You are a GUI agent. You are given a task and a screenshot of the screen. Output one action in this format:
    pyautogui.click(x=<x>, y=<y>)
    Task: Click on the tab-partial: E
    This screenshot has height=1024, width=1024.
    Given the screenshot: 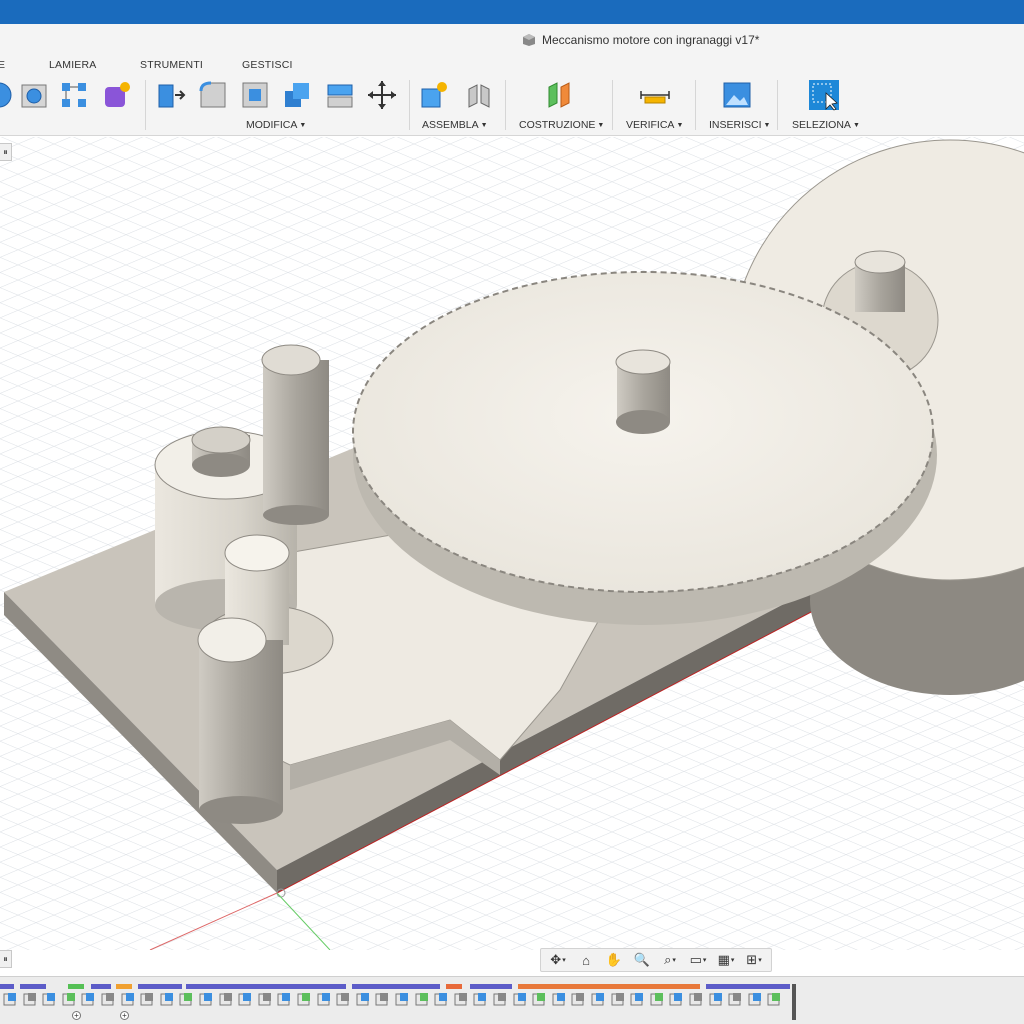 What is the action you would take?
    pyautogui.click(x=2, y=65)
    